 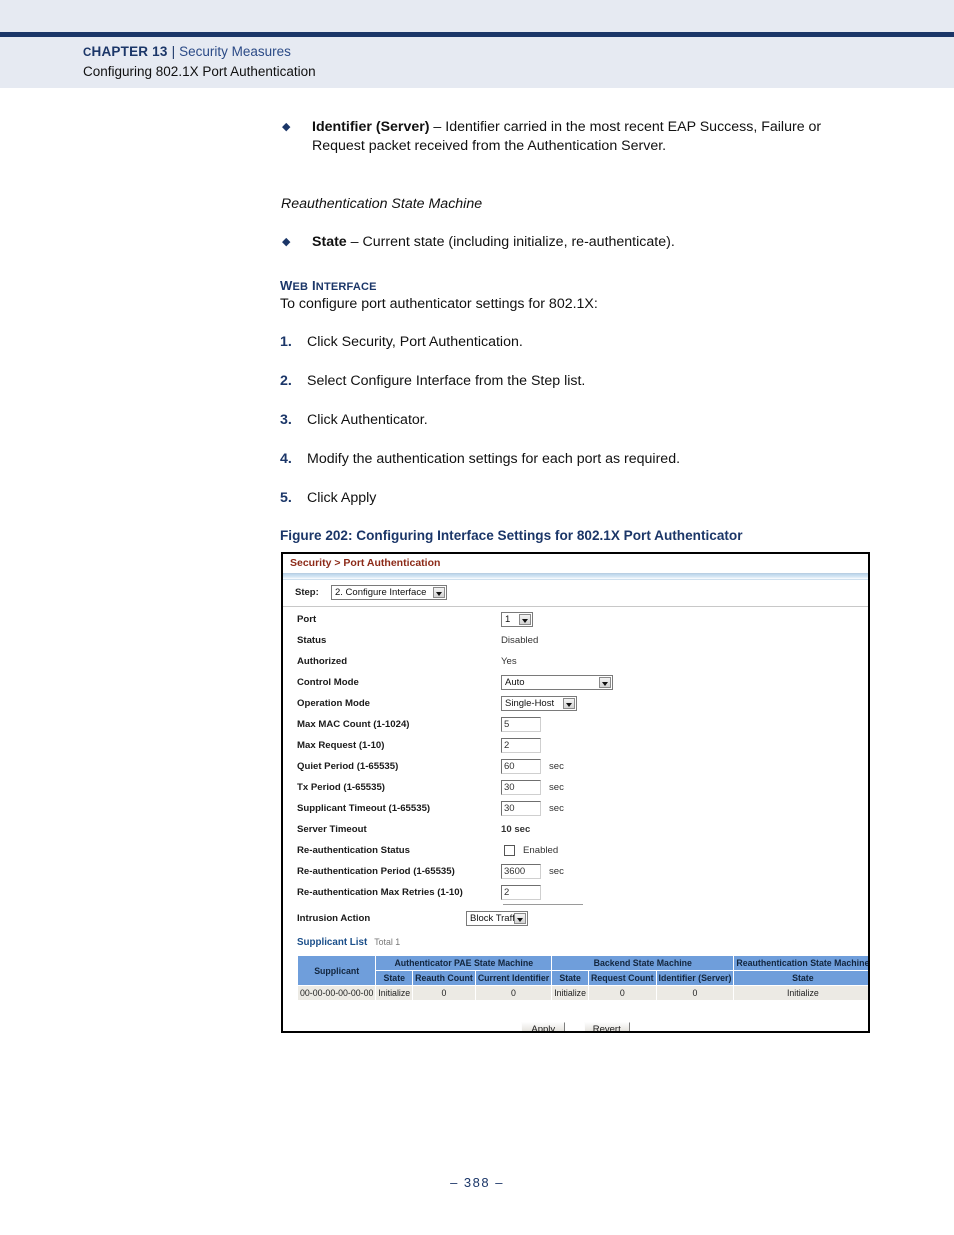 What do you see at coordinates (394, 993) in the screenshot?
I see `cell-pae-state: Initialize` at bounding box center [394, 993].